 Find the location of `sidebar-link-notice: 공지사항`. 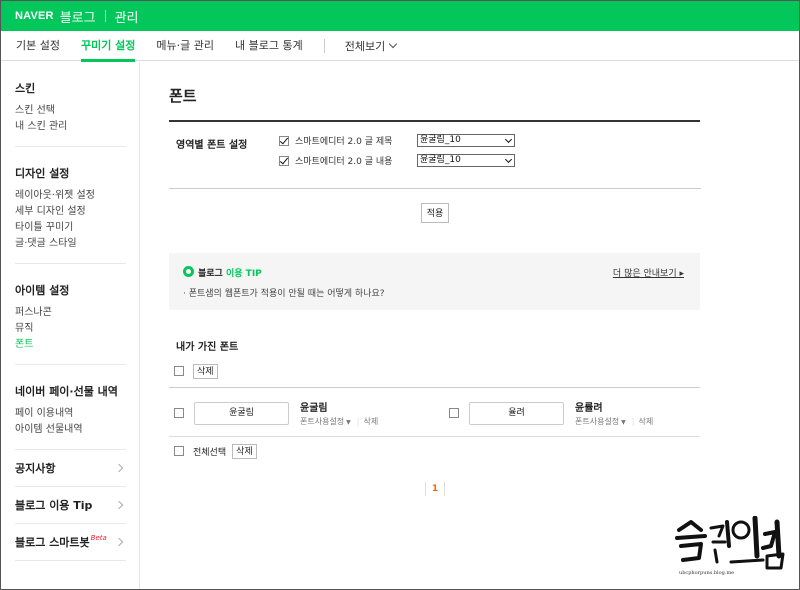

sidebar-link-notice: 공지사항 is located at coordinates (70, 468).